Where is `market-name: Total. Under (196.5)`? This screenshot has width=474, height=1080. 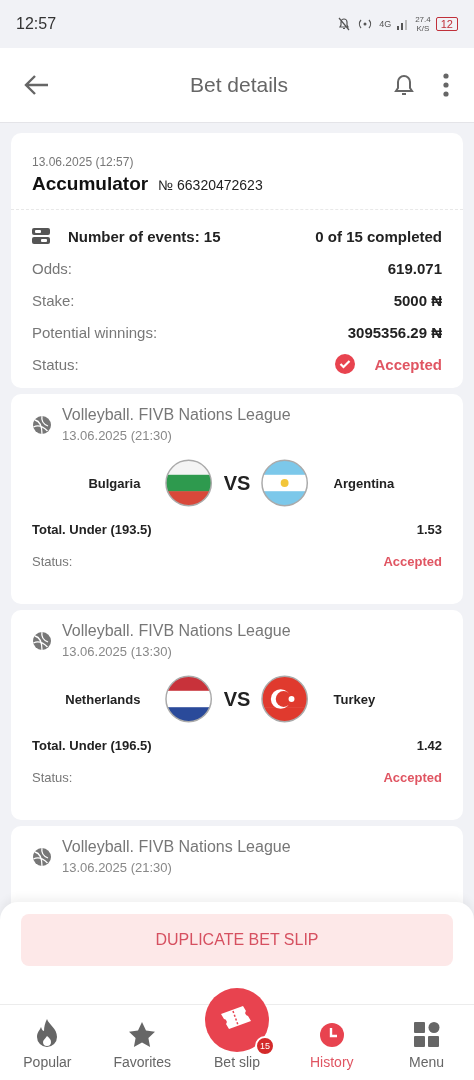 market-name: Total. Under (196.5) is located at coordinates (92, 745).